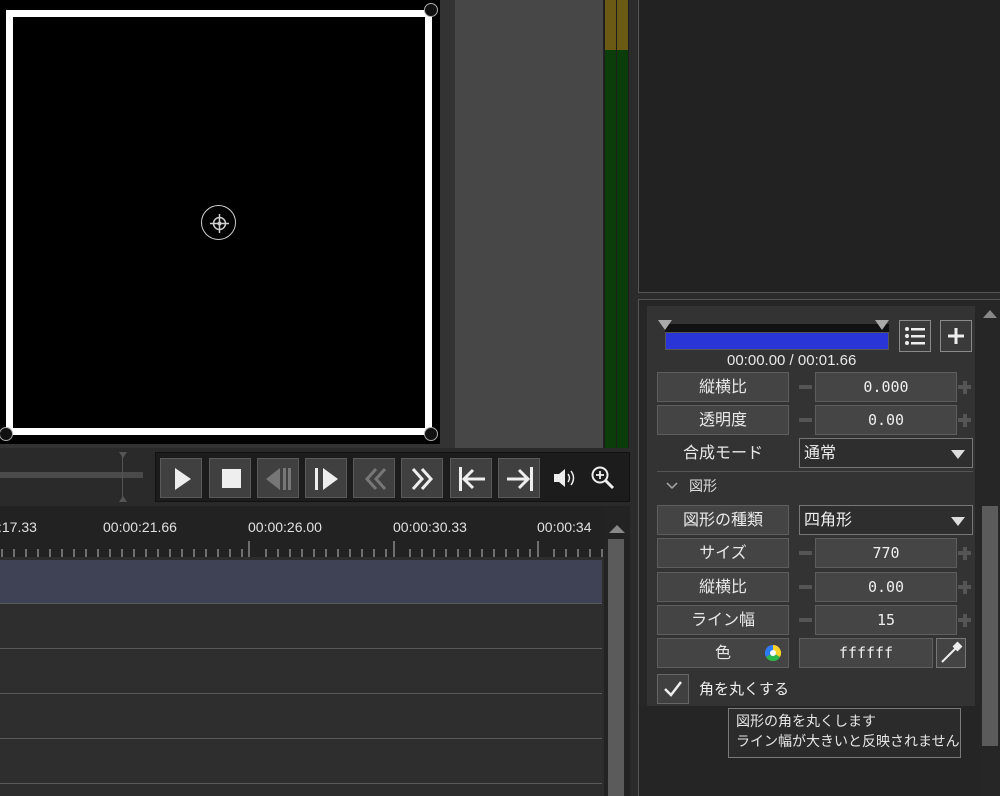  Describe the element at coordinates (848, 742) in the screenshot. I see `tooltip-line: ライン幅が大きいと反映されません` at that location.